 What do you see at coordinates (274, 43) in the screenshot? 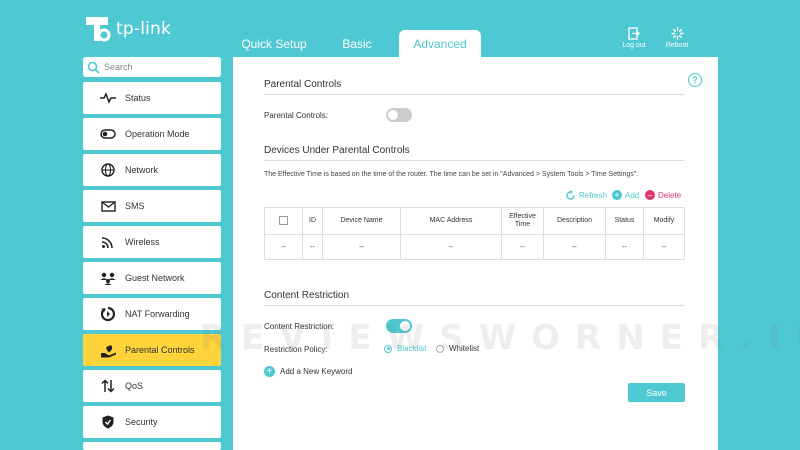
I see `tab-quick-setup: Quick Setup` at bounding box center [274, 43].